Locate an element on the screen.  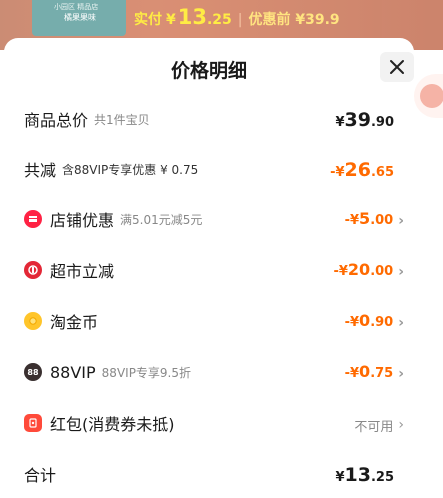
vip-88-icon: 88 is located at coordinates (33, 372).